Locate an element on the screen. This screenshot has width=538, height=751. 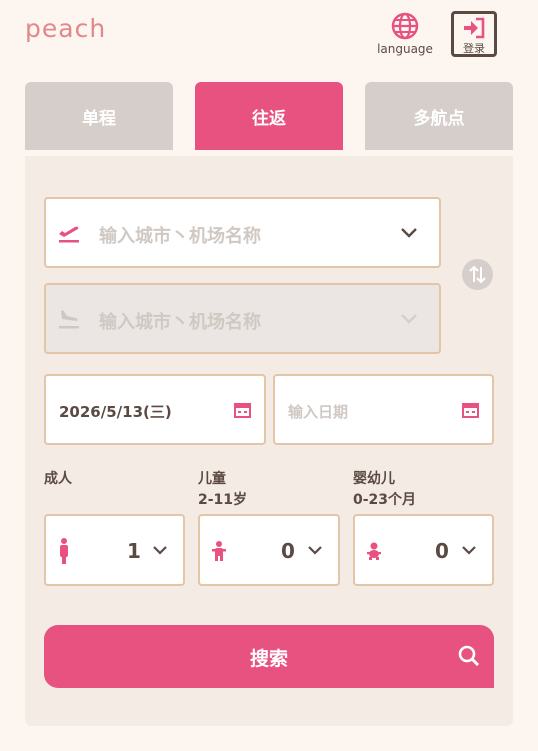
search-label: 搜索 is located at coordinates (268, 659).